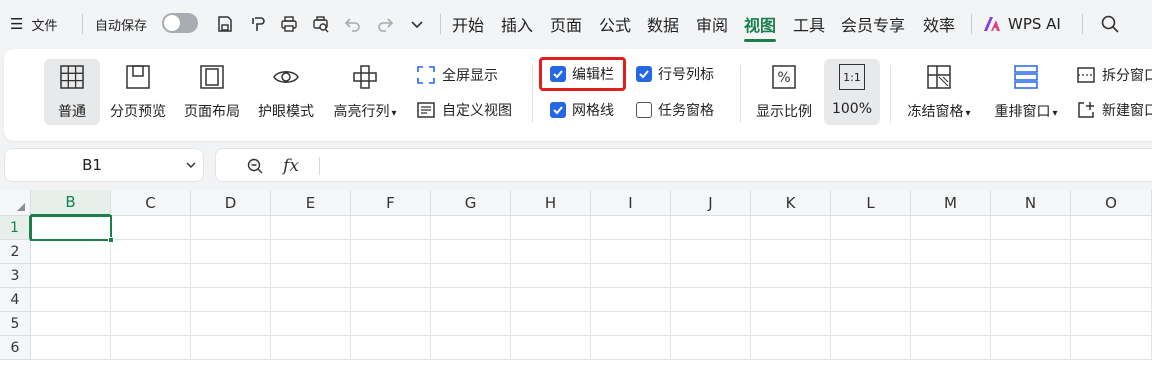  Describe the element at coordinates (471, 203) in the screenshot. I see `column-header: G` at that location.